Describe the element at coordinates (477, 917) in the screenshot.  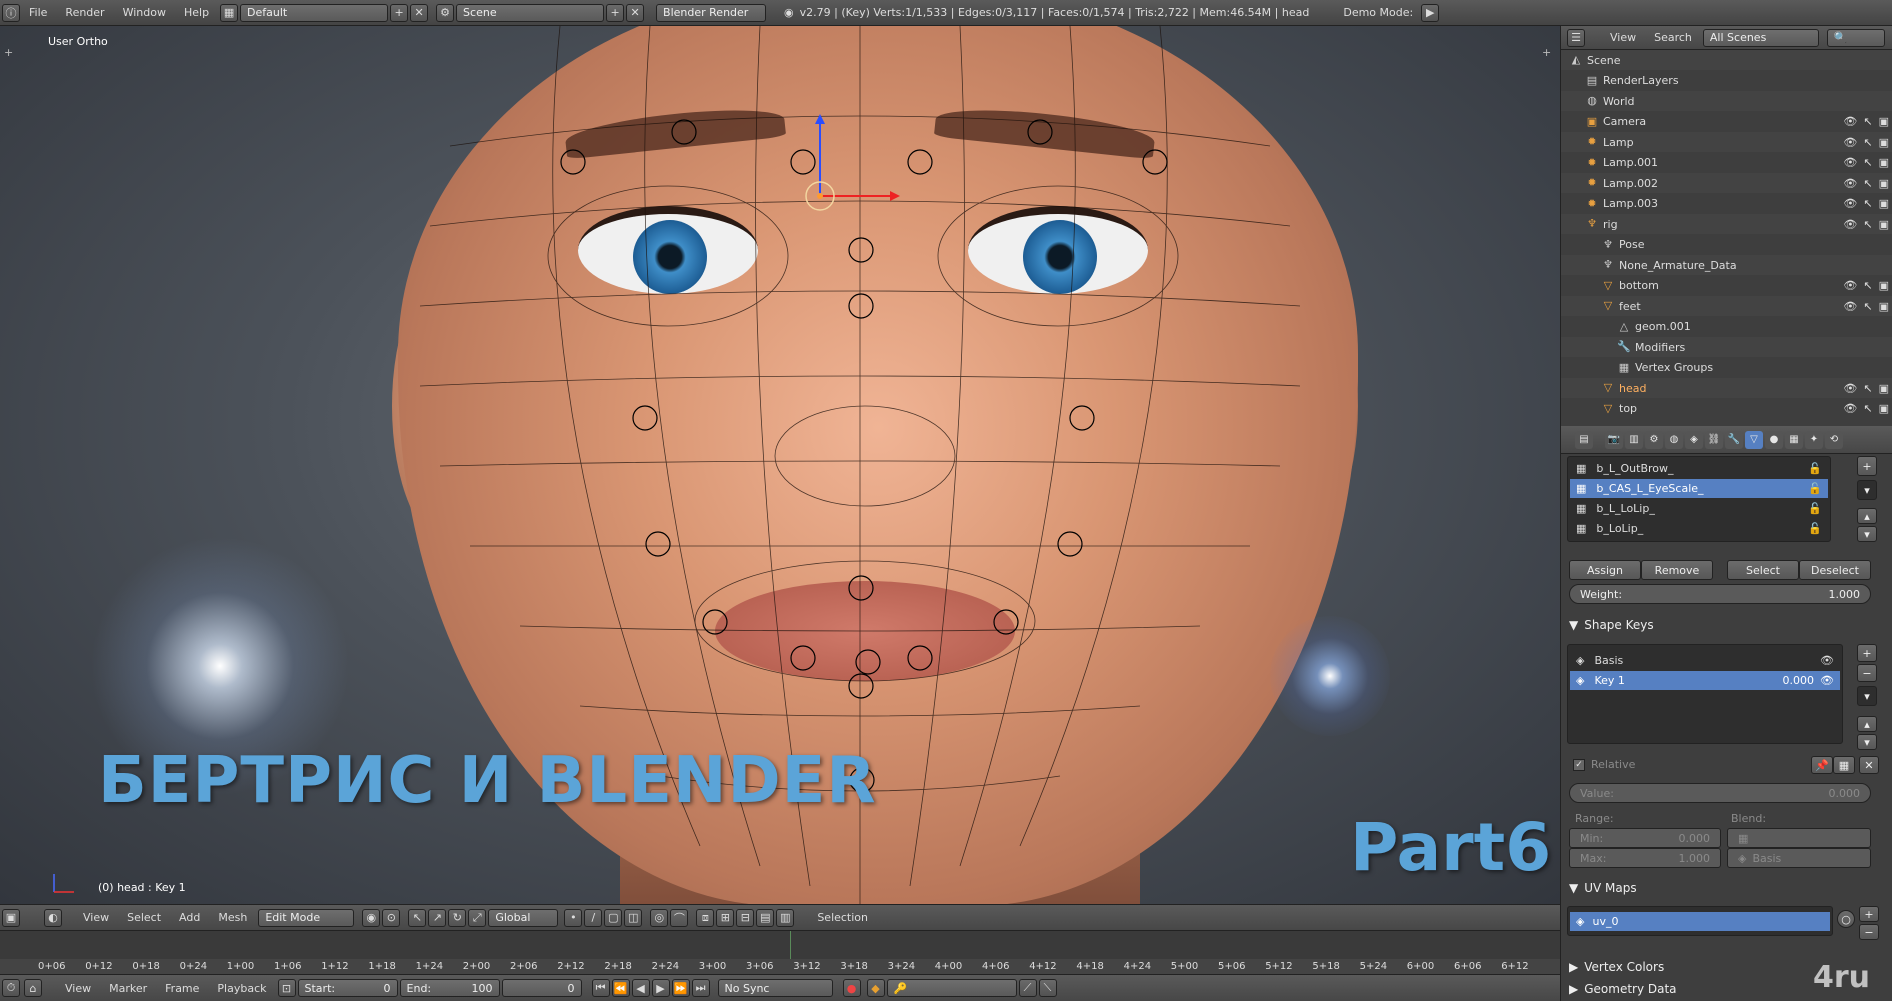
I see `scale-icon: ⤢` at that location.